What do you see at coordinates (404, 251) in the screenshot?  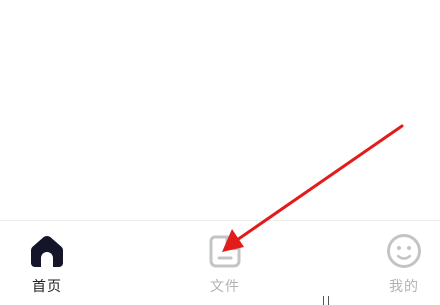 I see `profile-face-icon` at bounding box center [404, 251].